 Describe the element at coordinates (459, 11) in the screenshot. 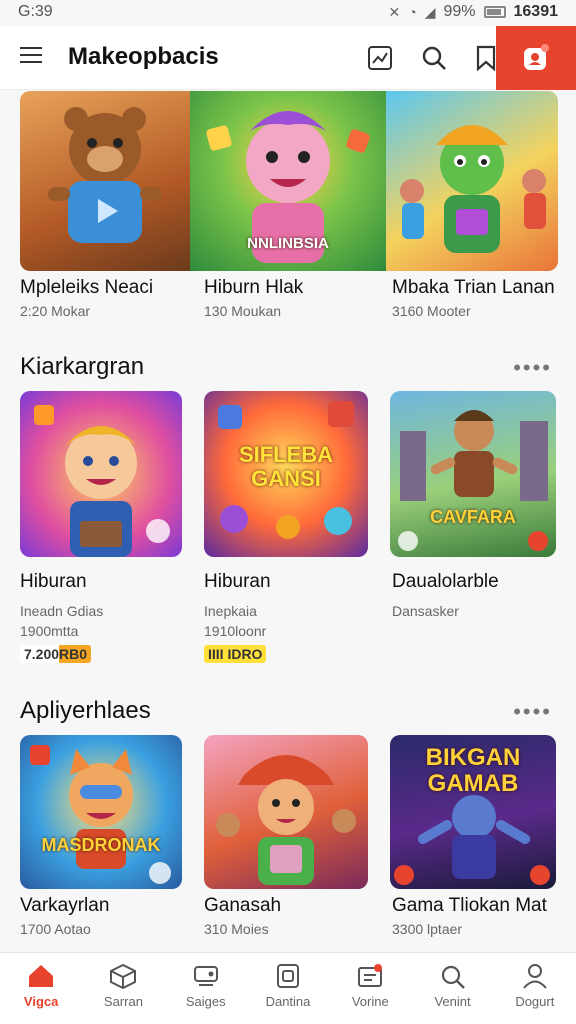

I see `battery-percent: 99%` at that location.